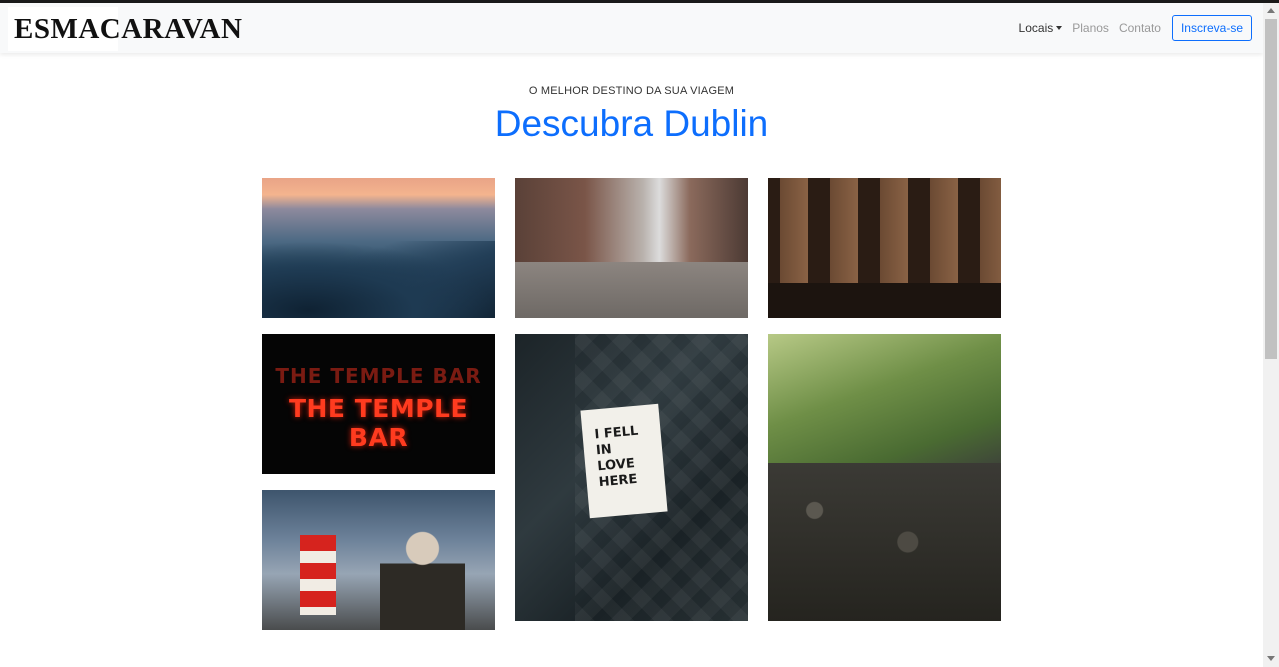 The width and height of the screenshot is (1279, 667). Describe the element at coordinates (631, 248) in the screenshot. I see `gallery-image-street` at that location.